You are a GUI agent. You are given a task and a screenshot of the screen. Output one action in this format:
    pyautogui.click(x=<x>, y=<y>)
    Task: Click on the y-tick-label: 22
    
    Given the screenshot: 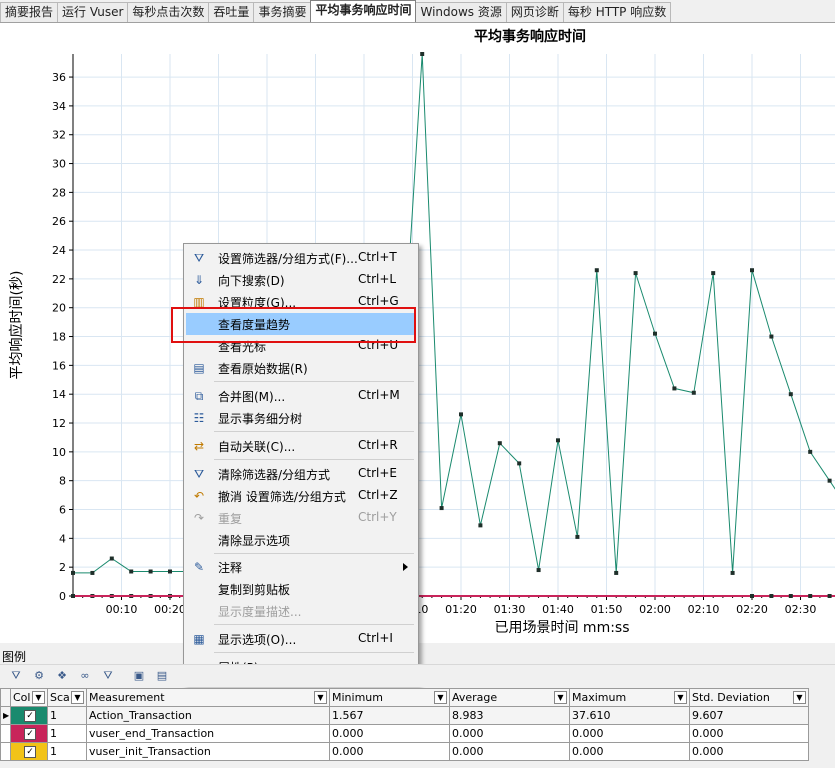 What is the action you would take?
    pyautogui.click(x=59, y=279)
    